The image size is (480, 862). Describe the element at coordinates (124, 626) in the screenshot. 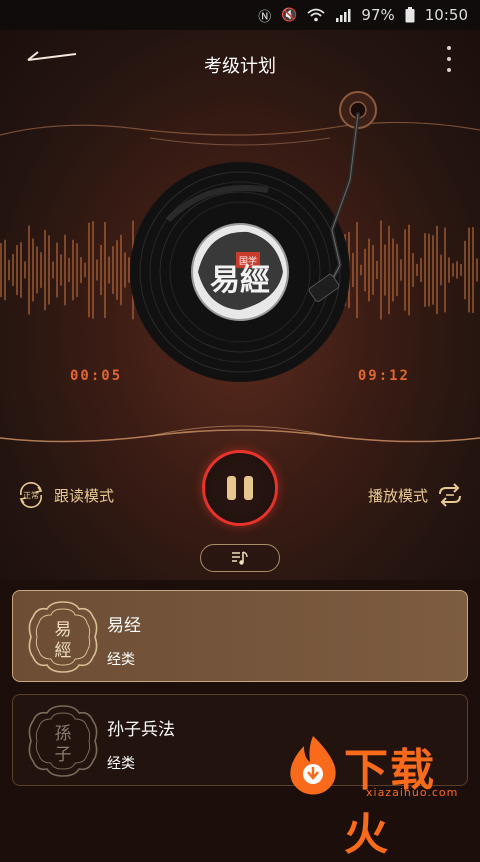

I see `book-title: 易经` at that location.